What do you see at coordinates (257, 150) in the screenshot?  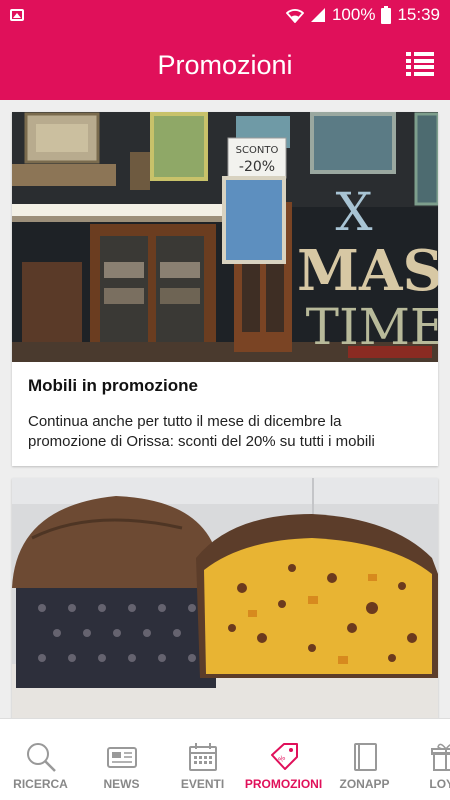 I see `sign-text-sconto: SCONTO` at bounding box center [257, 150].